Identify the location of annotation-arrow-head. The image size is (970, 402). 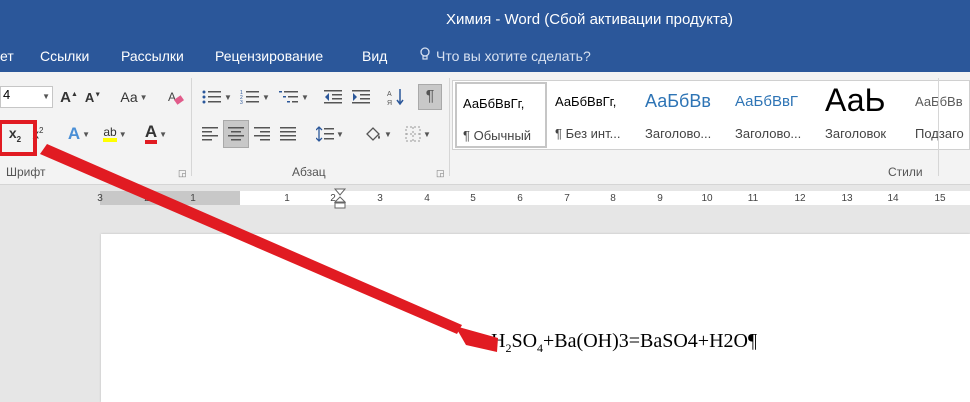
(476, 339).